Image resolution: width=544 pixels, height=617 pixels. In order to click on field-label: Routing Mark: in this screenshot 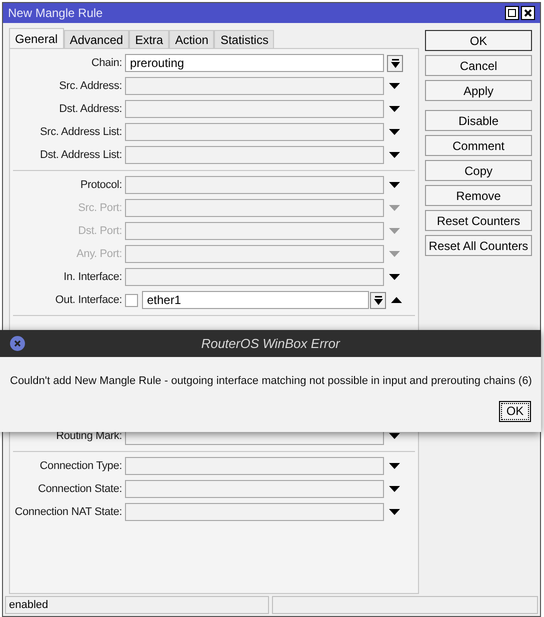, I will do `click(89, 436)`.